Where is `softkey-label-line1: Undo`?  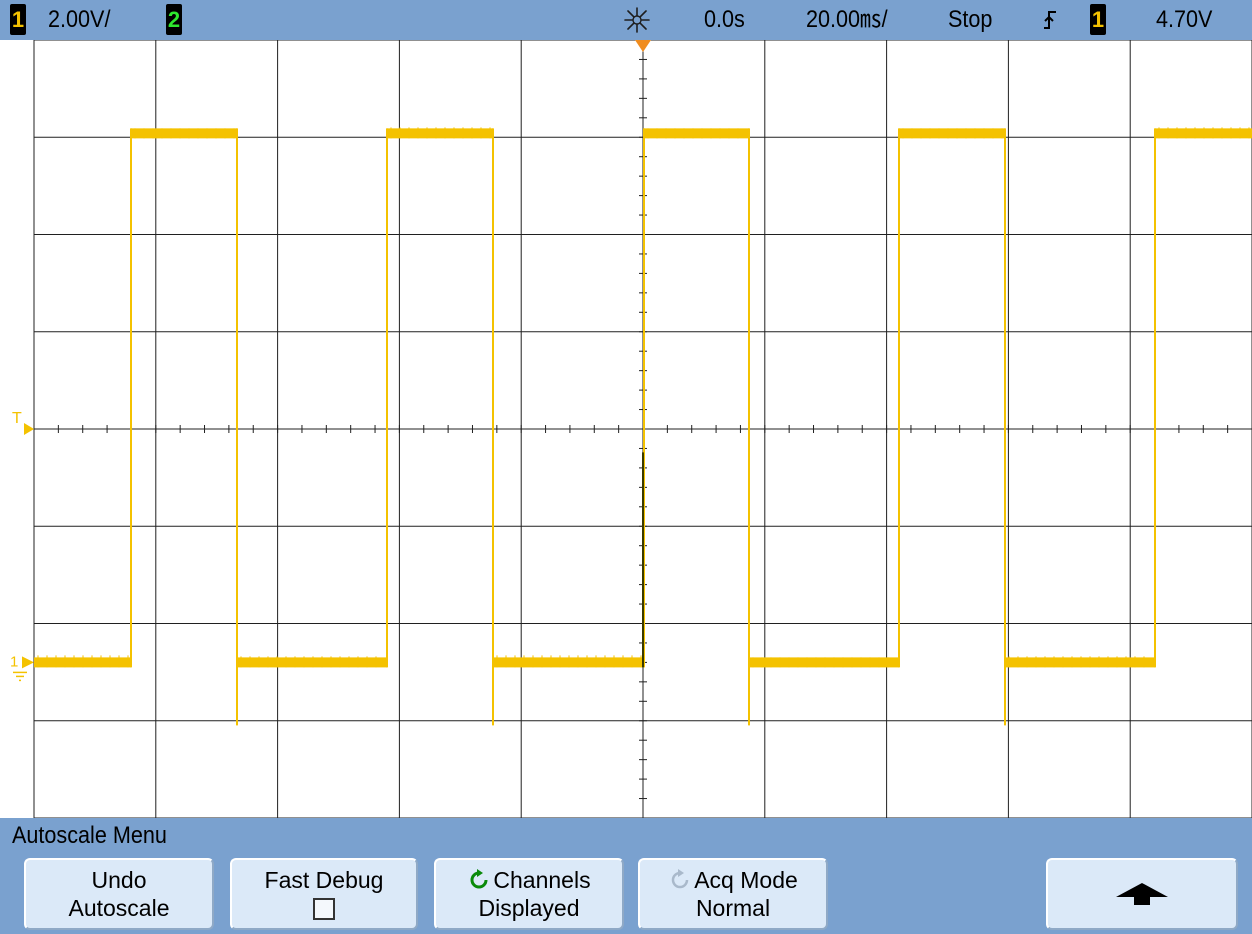
softkey-label-line1: Undo is located at coordinates (119, 880).